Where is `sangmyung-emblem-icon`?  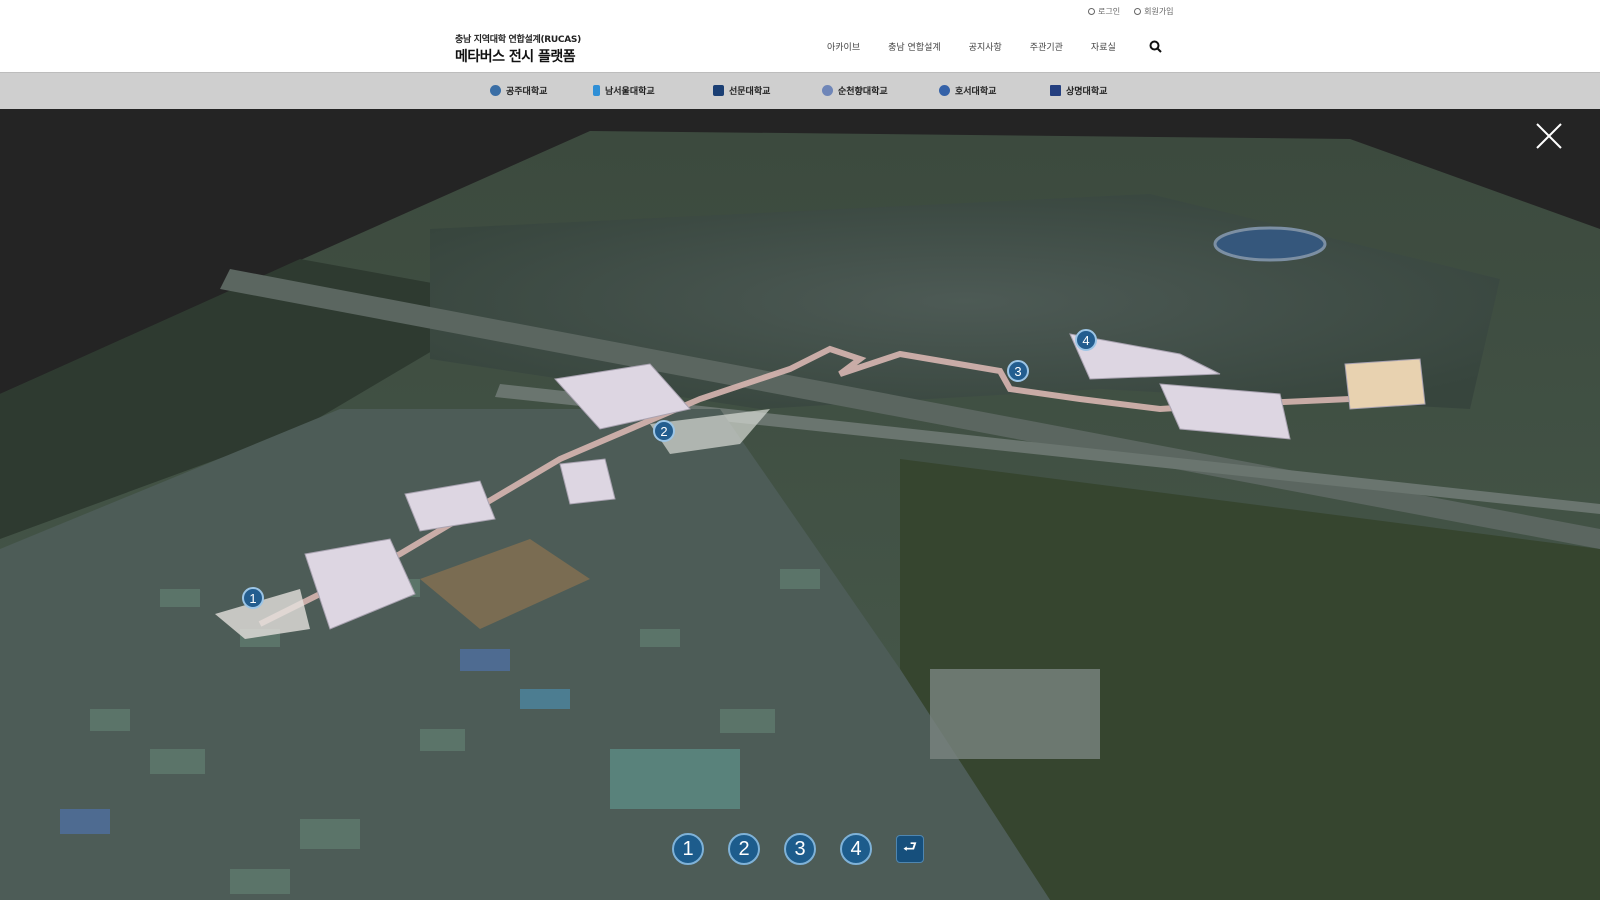 sangmyung-emblem-icon is located at coordinates (1055, 90).